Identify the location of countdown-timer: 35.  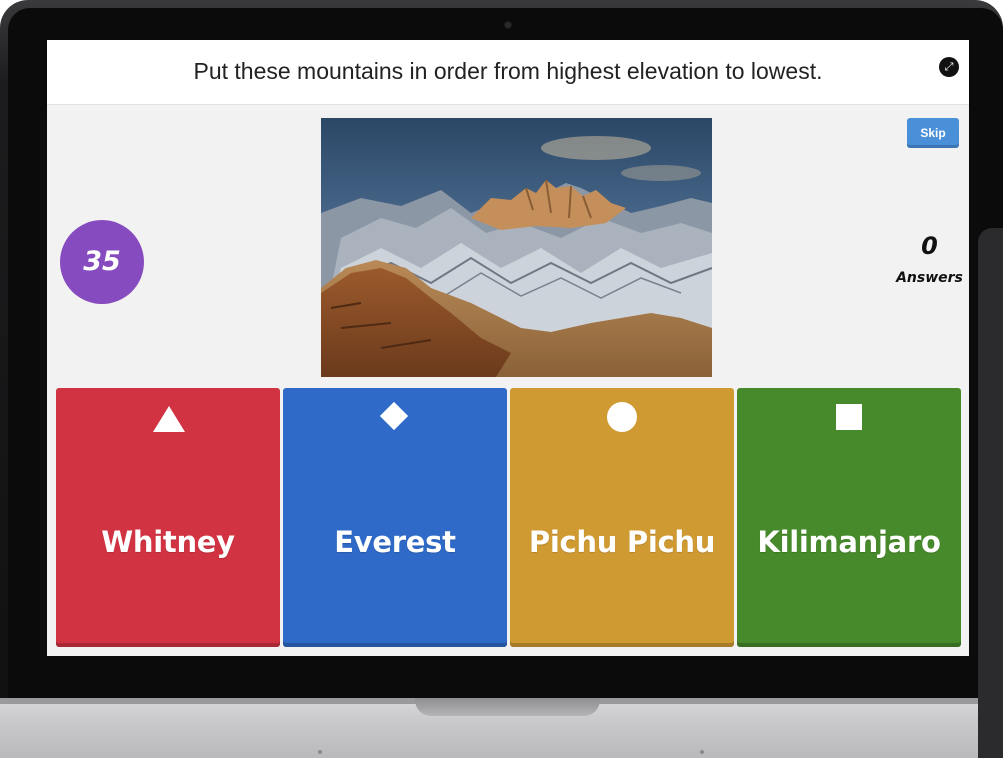
(102, 262).